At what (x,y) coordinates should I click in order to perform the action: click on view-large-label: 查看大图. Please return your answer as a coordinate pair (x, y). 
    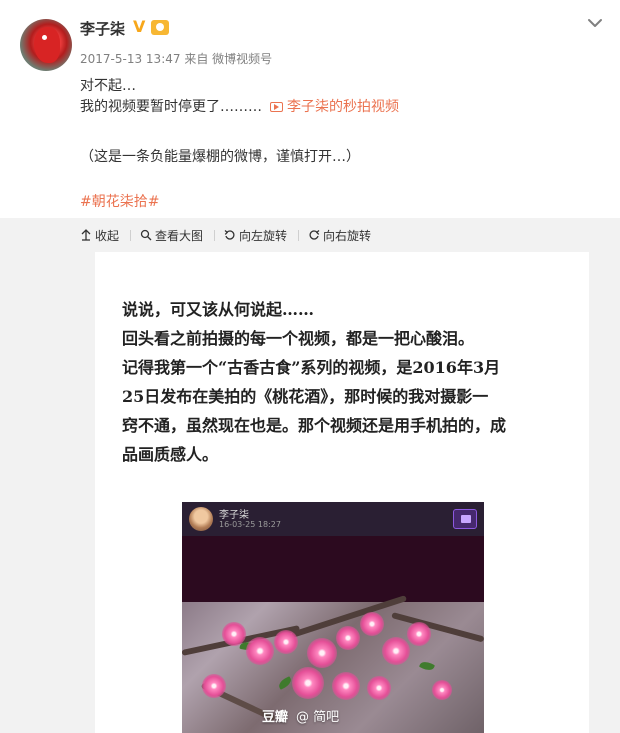
    Looking at the image, I should click on (179, 235).